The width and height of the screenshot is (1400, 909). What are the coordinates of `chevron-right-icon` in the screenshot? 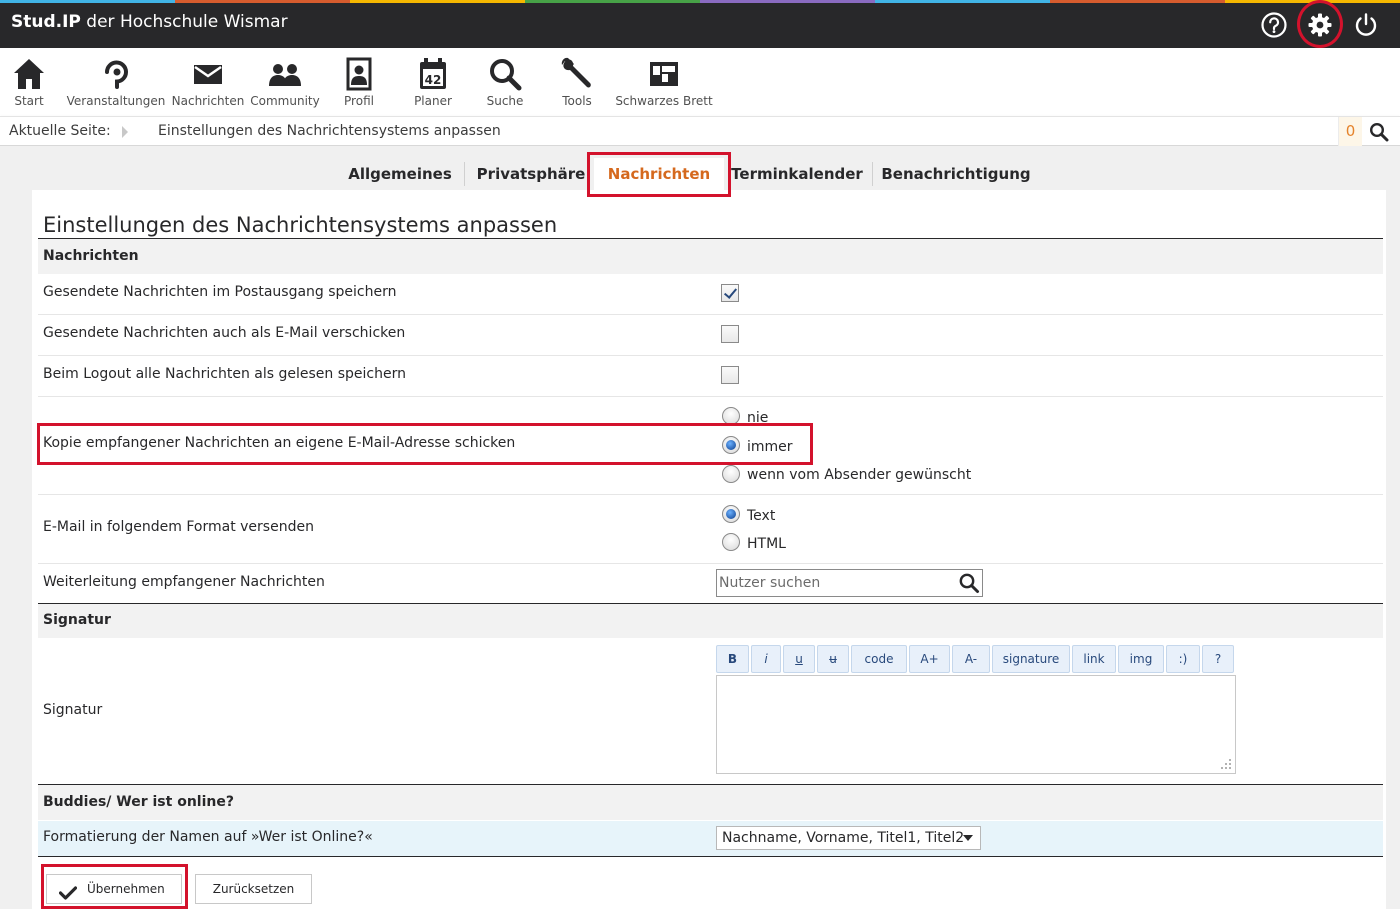 It's located at (125, 132).